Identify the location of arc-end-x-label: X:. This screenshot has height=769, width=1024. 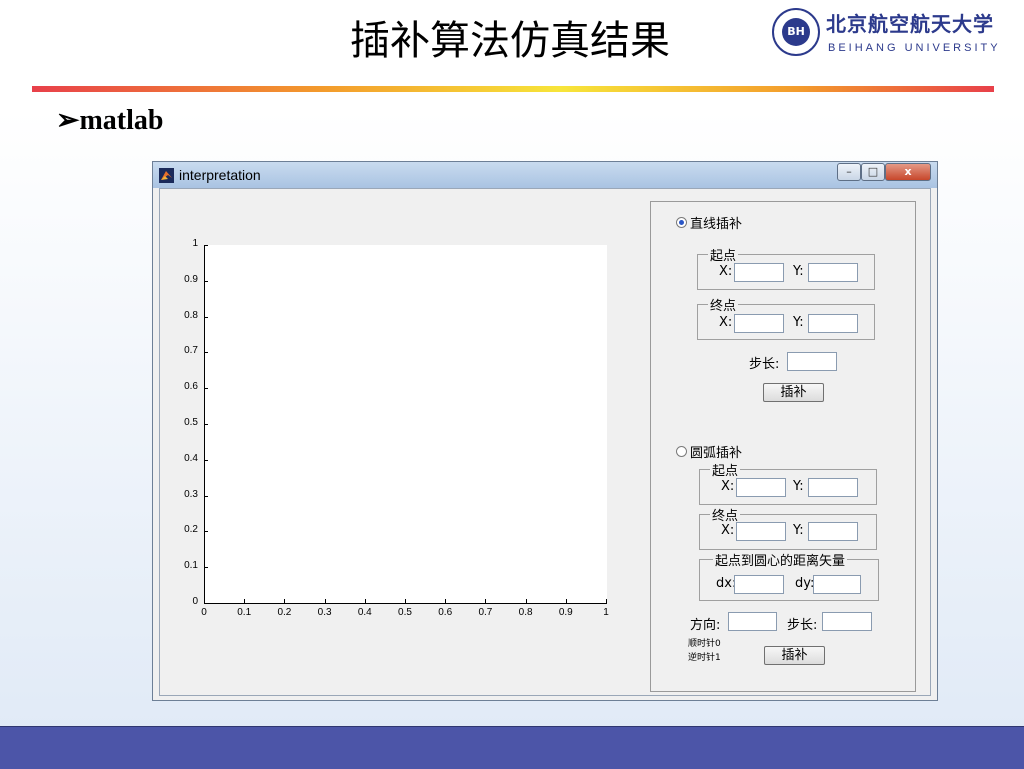
(728, 530).